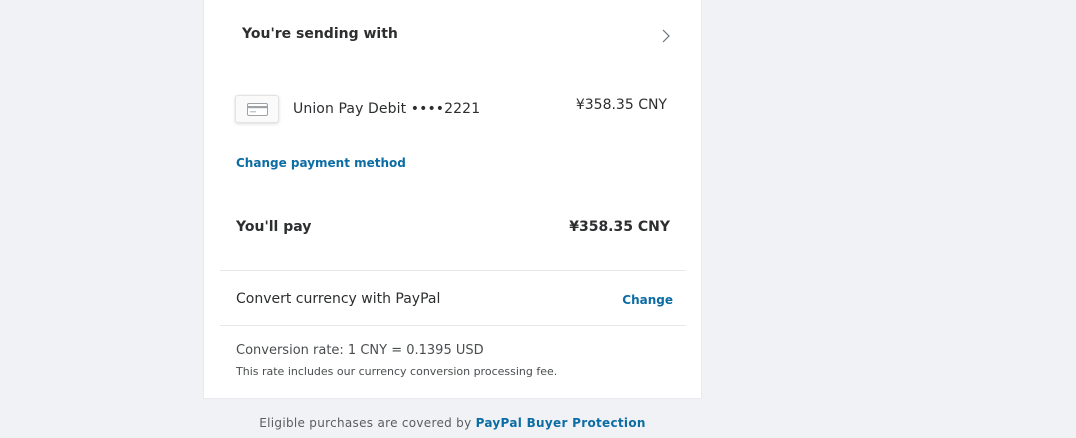 Image resolution: width=1076 pixels, height=438 pixels. What do you see at coordinates (387, 109) in the screenshot?
I see `payment-method-name: Union Pay Debit ••••2221` at bounding box center [387, 109].